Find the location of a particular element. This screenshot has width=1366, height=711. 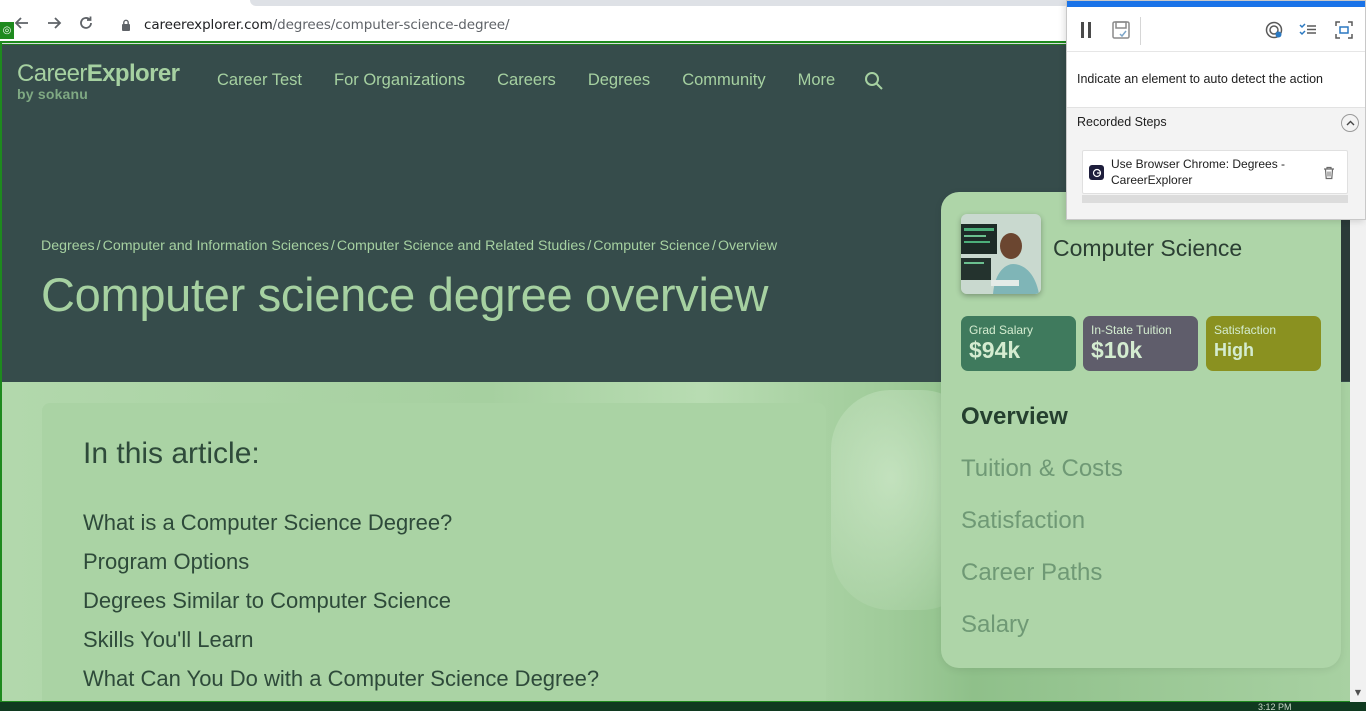

logo-byline: by sokanu is located at coordinates (53, 94).